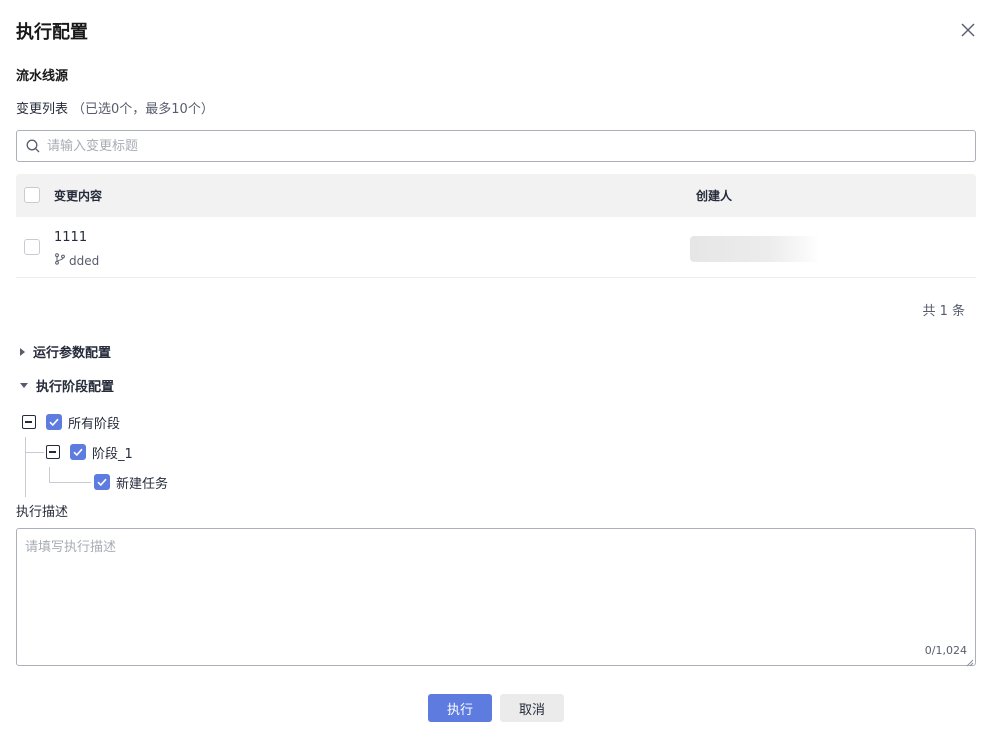 The height and width of the screenshot is (742, 995). What do you see at coordinates (54, 422) in the screenshot?
I see `stage-root-checkbox` at bounding box center [54, 422].